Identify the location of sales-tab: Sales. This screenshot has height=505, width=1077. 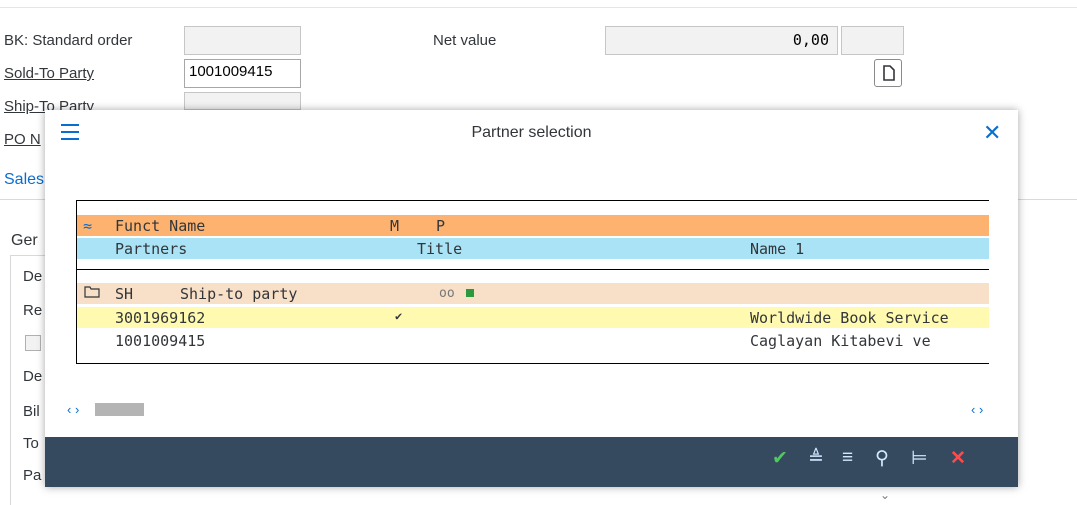
(24, 180).